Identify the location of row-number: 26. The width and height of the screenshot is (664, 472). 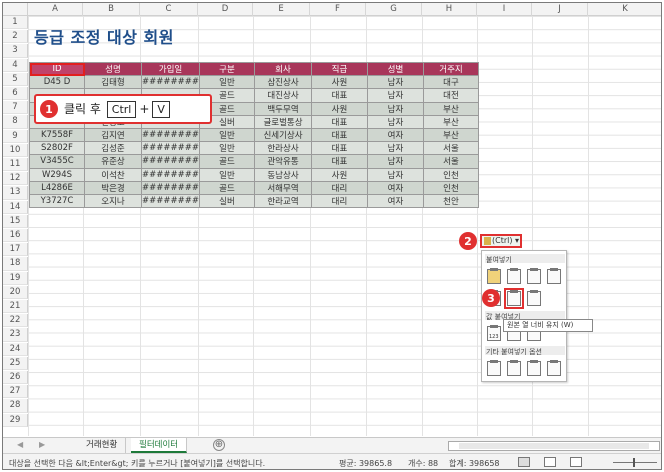
(15, 378).